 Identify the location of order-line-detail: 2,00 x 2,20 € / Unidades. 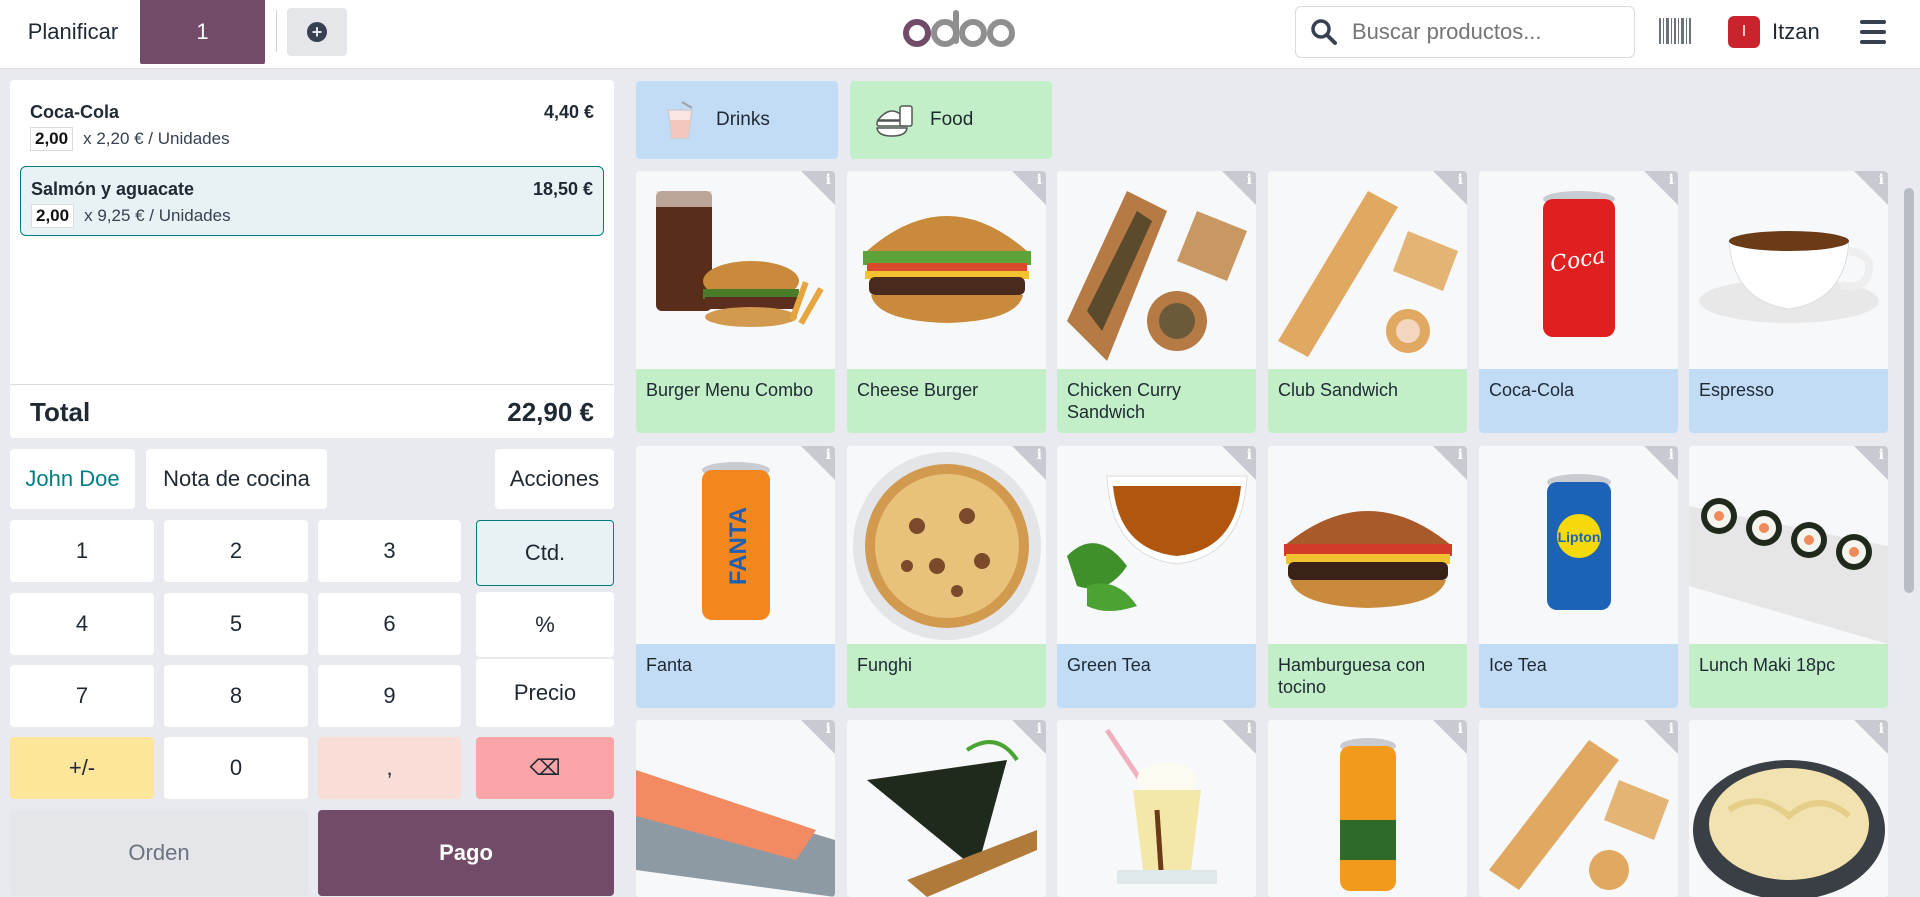
(130, 139).